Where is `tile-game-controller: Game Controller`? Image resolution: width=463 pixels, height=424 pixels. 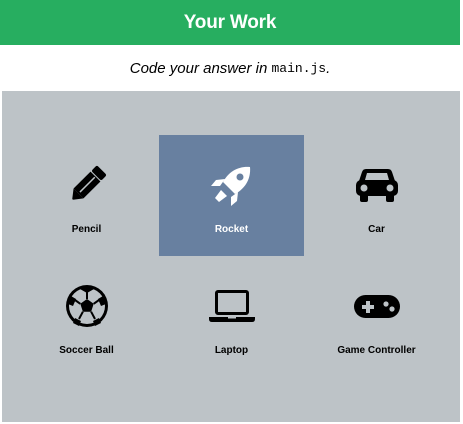
tile-game-controller: Game Controller is located at coordinates (376, 316).